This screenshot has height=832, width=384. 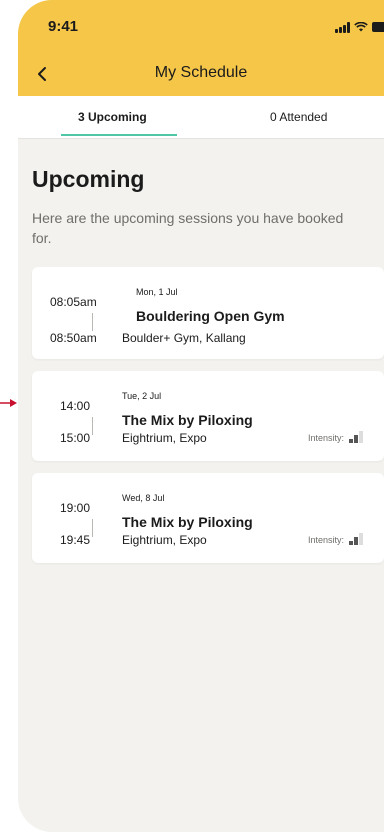 What do you see at coordinates (75, 406) in the screenshot?
I see `session-start-time: 14:00` at bounding box center [75, 406].